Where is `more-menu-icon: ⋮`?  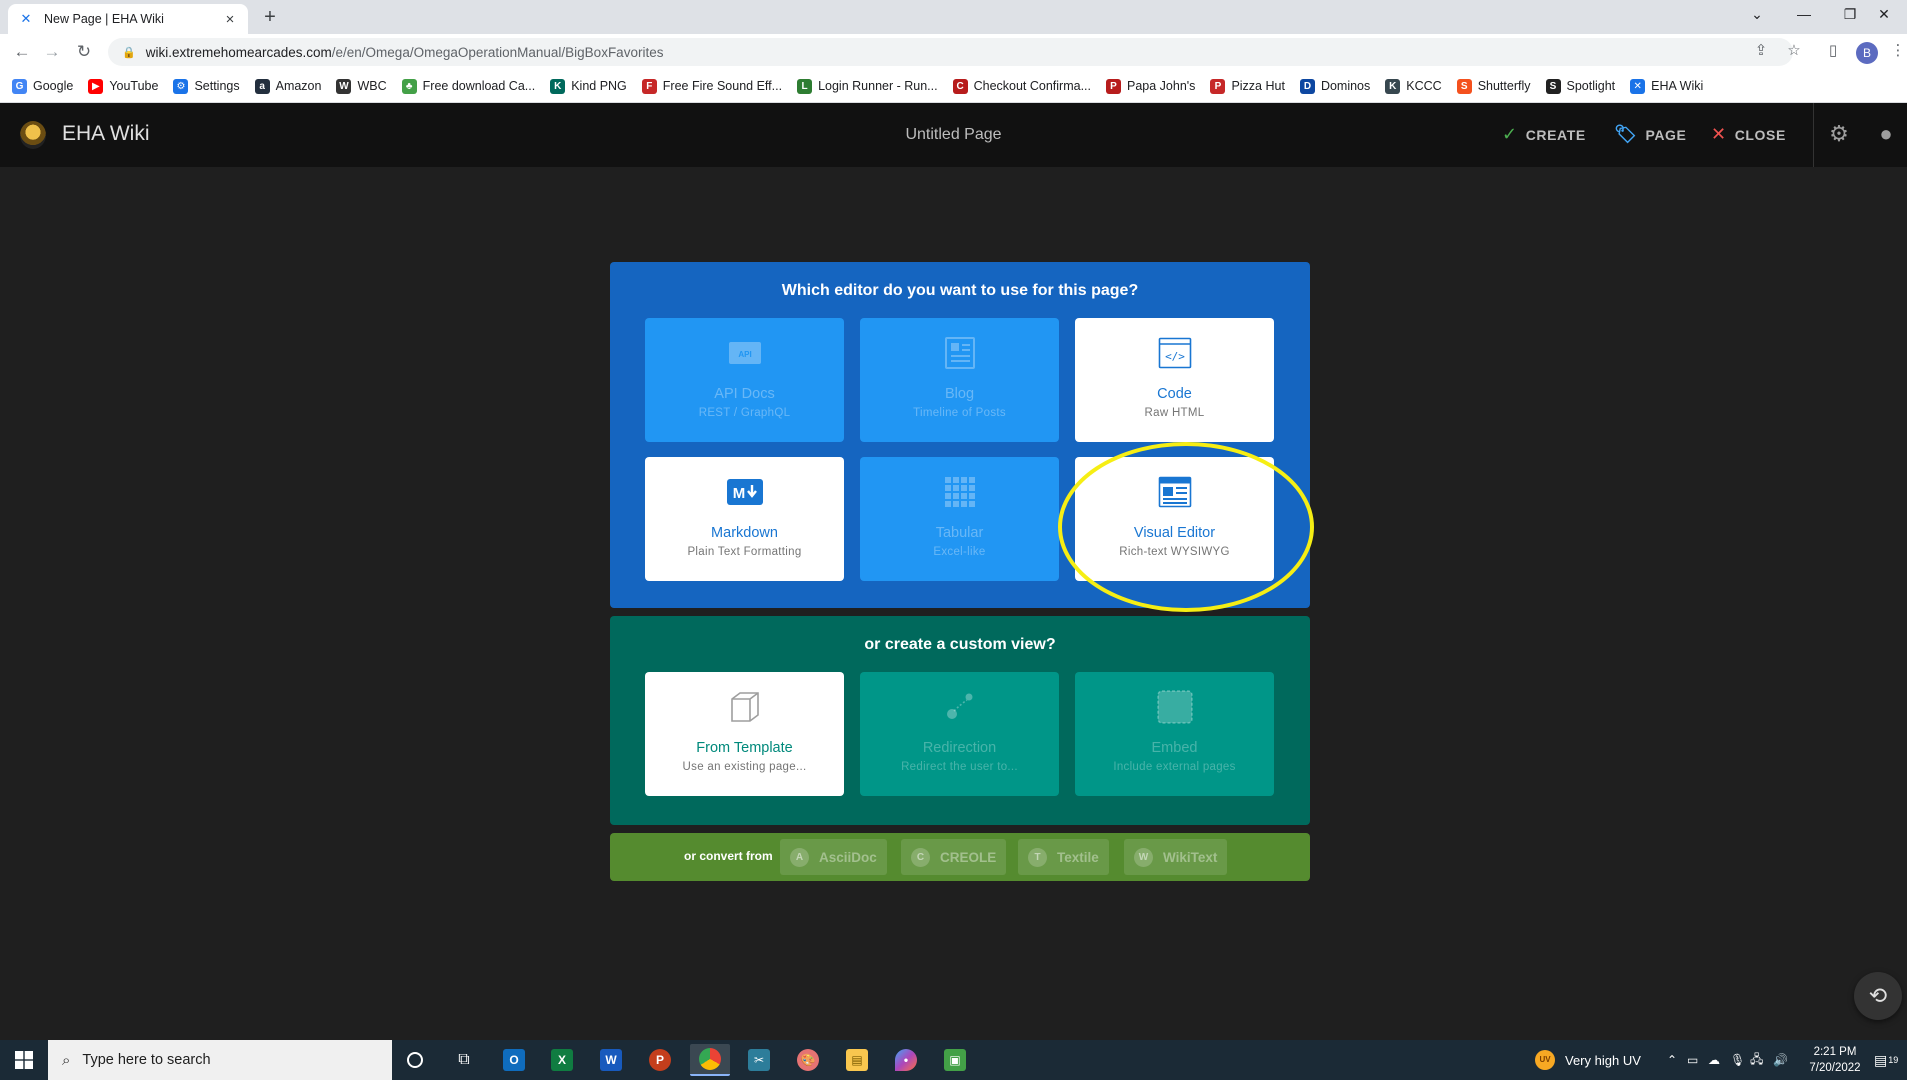 more-menu-icon: ⋮ is located at coordinates (1897, 50).